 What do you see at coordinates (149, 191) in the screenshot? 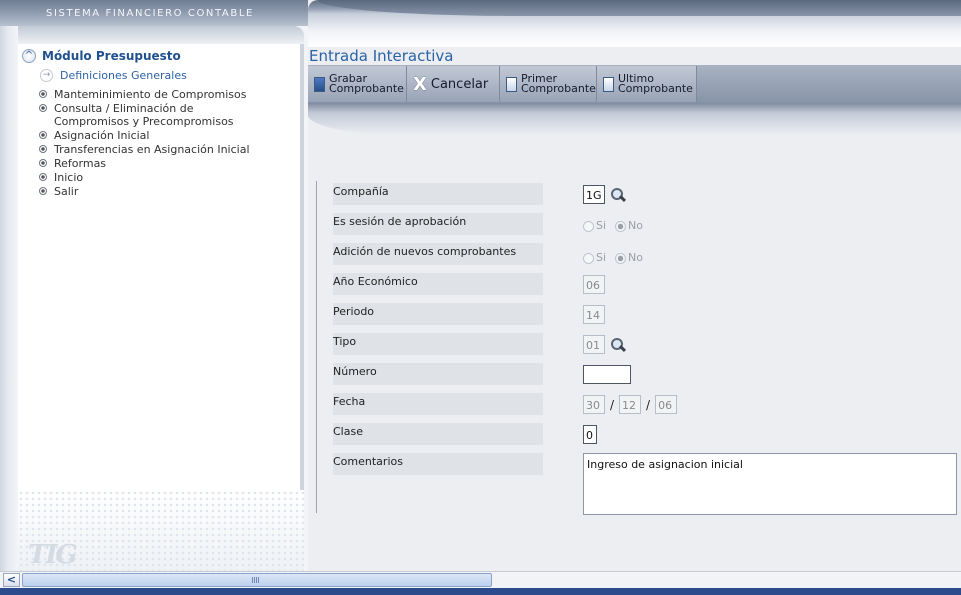
I see `sidebar-item-salir: Salir` at bounding box center [149, 191].